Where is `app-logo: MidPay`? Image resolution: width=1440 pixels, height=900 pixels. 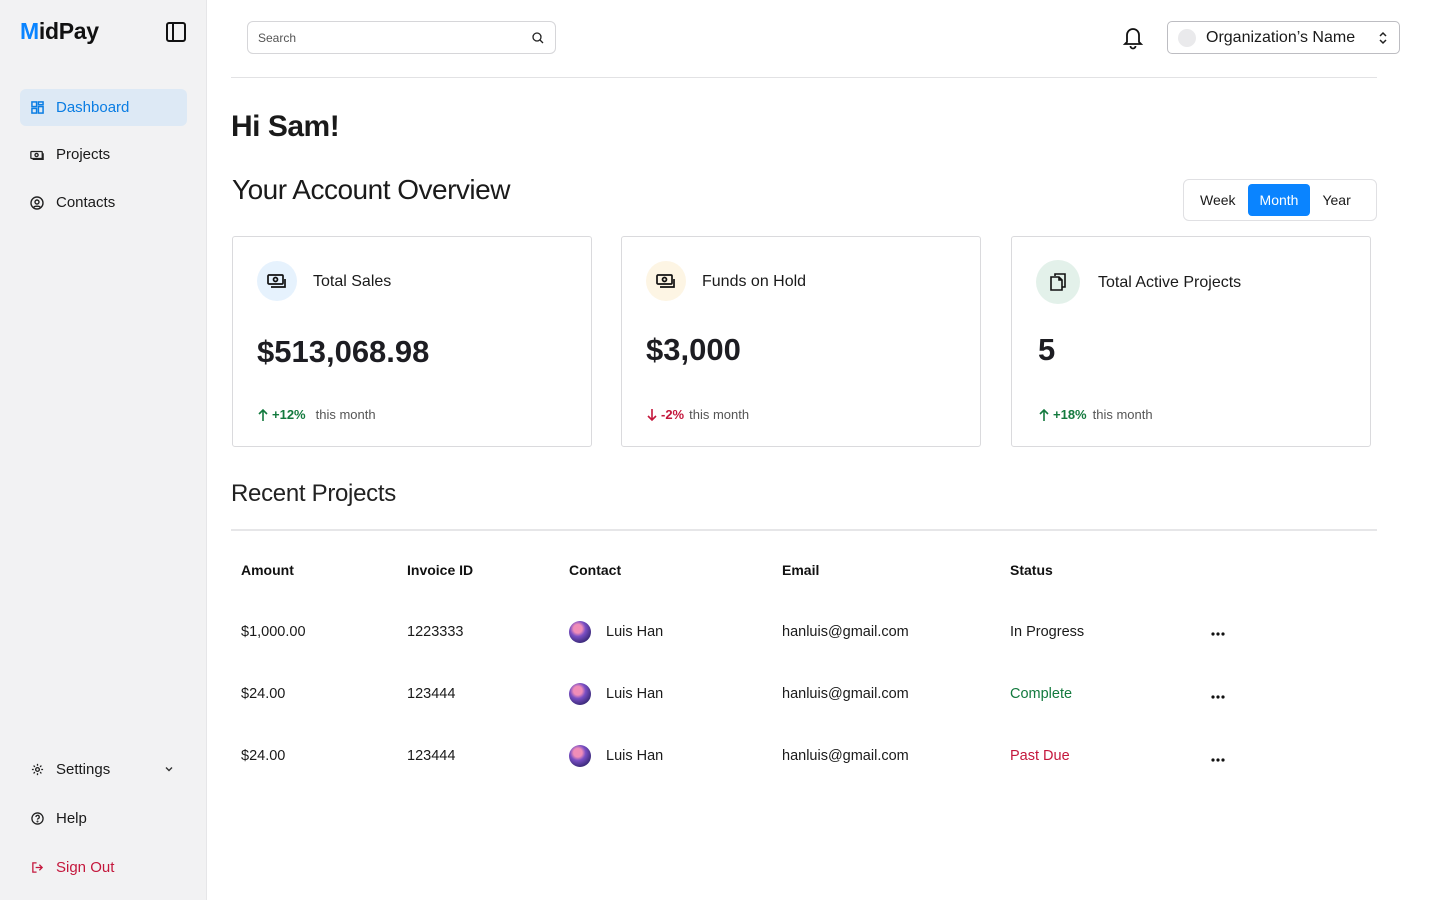 app-logo: MidPay is located at coordinates (59, 31).